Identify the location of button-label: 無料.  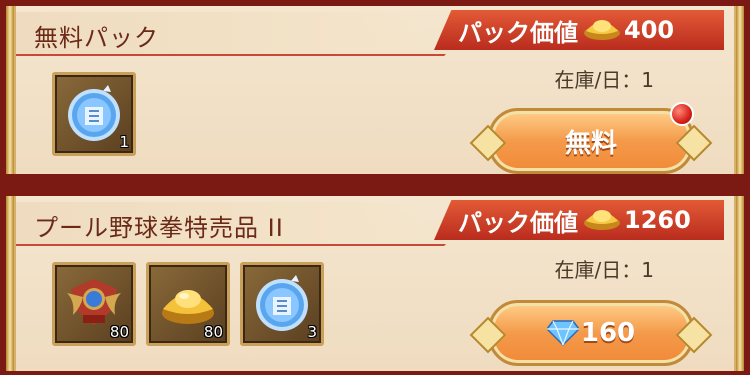
(590, 143).